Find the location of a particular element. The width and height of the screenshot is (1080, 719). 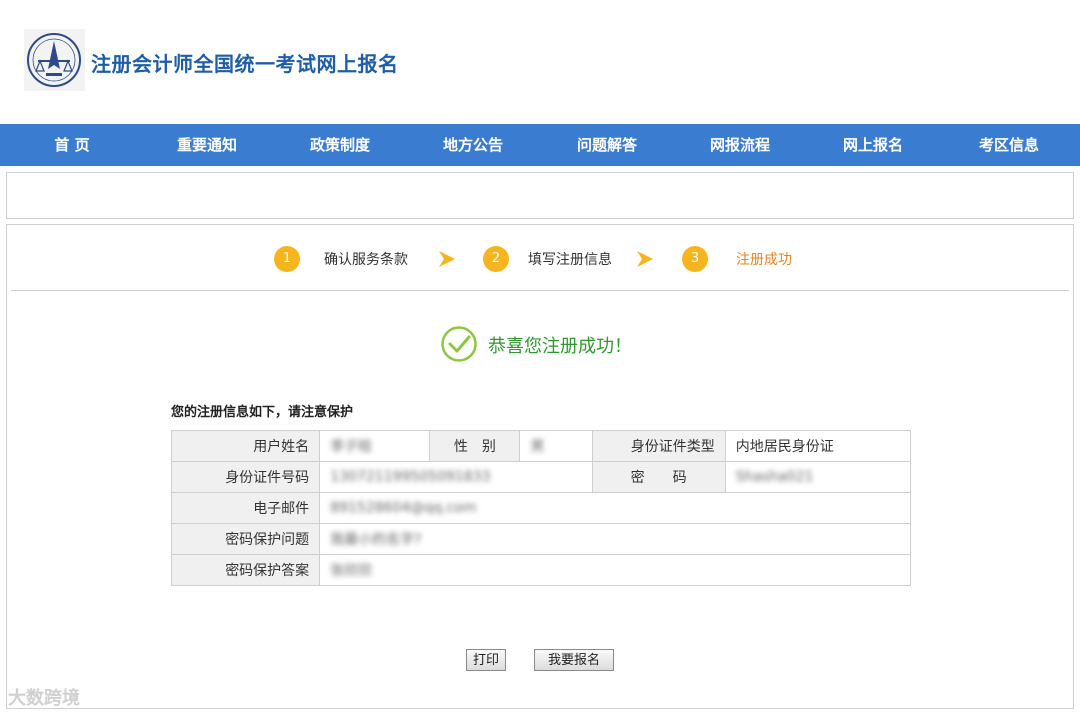

cicpa-emblem-icon is located at coordinates (54, 60).